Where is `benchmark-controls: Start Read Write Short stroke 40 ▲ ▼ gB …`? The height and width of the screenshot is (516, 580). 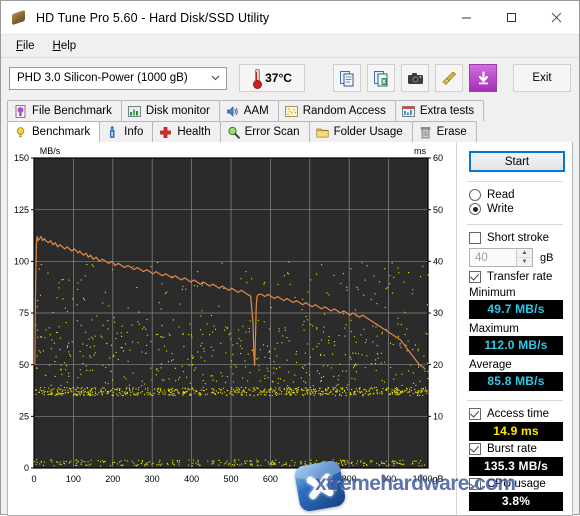
benchmark-controls: Start Read Write Short stroke 40 ▲ ▼ gB … is located at coordinates (514, 328).